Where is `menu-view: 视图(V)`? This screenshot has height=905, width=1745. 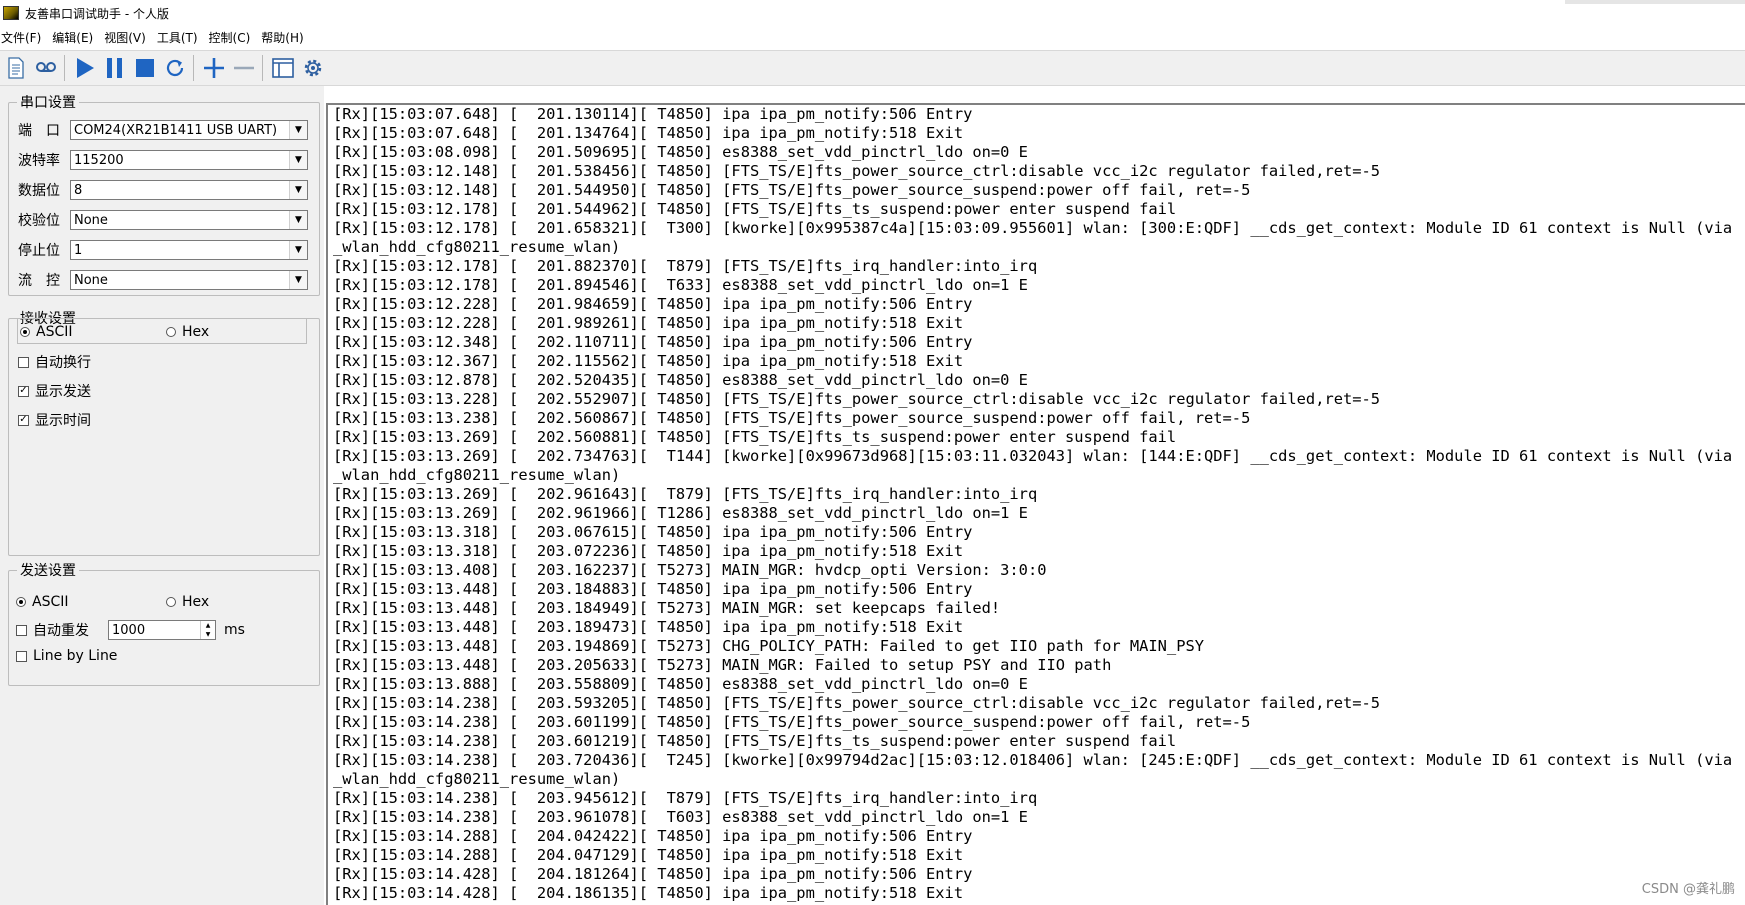 menu-view: 视图(V) is located at coordinates (127, 37).